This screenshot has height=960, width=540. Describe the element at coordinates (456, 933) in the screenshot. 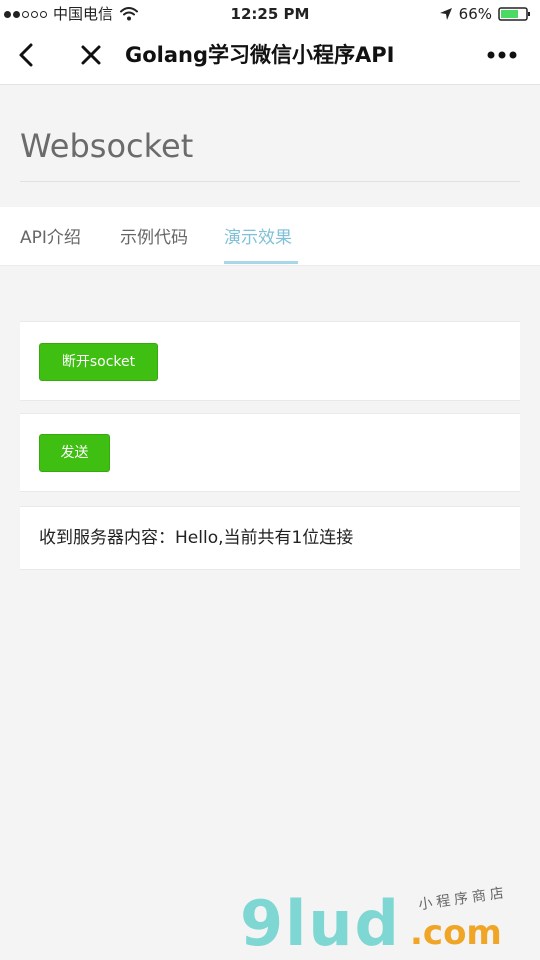

I see `watermark-domain: .com` at that location.